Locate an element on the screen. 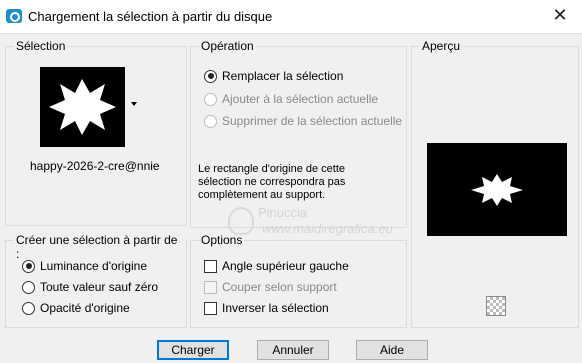  preview-group-label: Aperçu is located at coordinates (441, 46).